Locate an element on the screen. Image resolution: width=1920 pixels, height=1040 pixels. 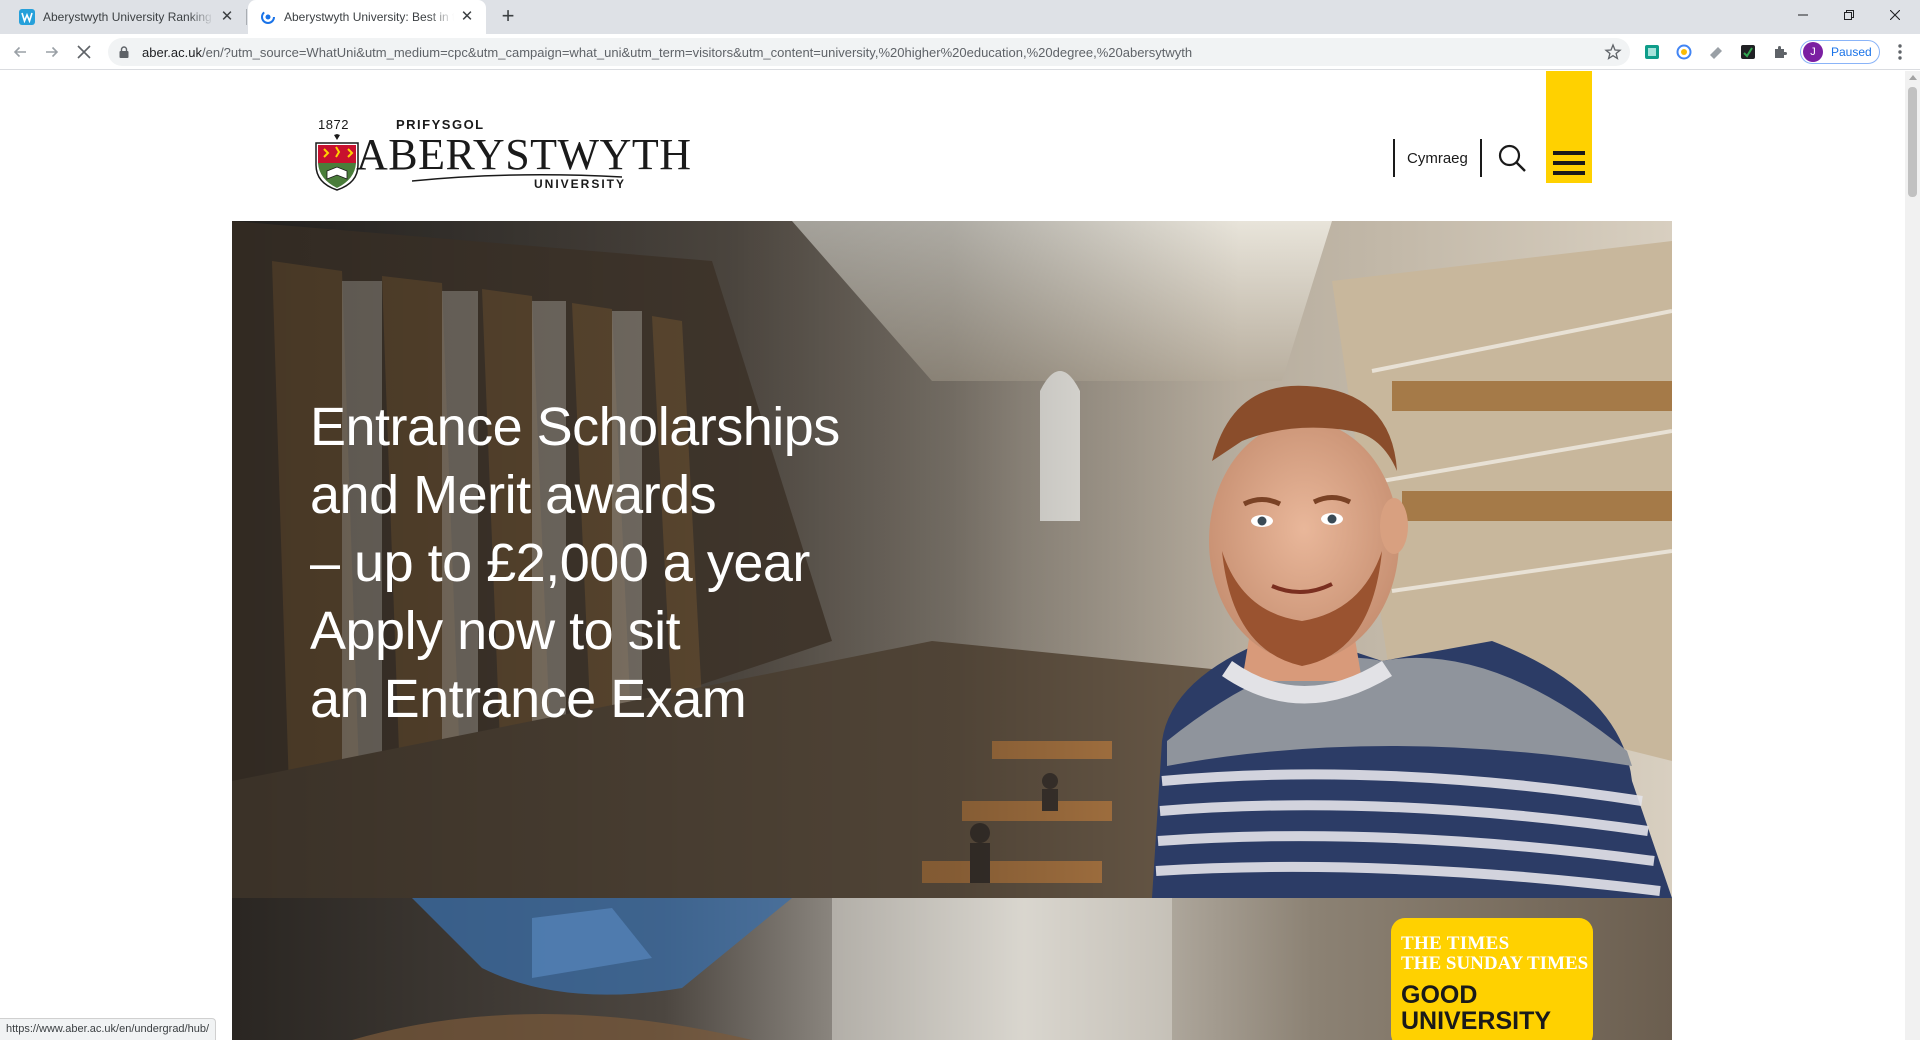
header-divider is located at coordinates (1480, 158).